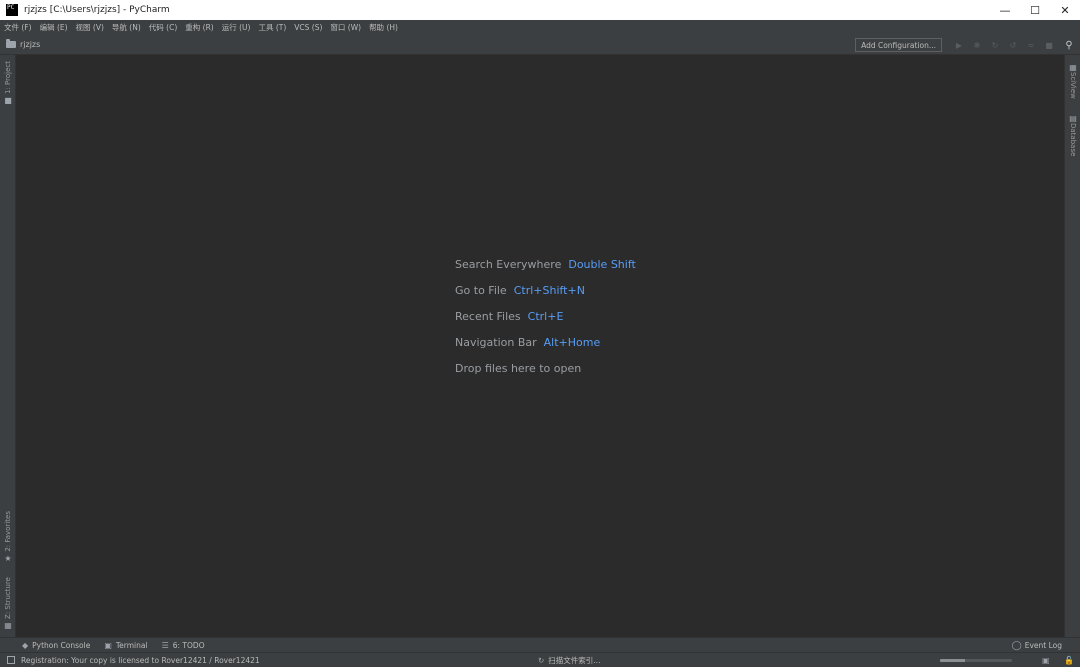 The height and width of the screenshot is (667, 1080). I want to click on breadcrumb-project: rjzjzs, so click(23, 44).